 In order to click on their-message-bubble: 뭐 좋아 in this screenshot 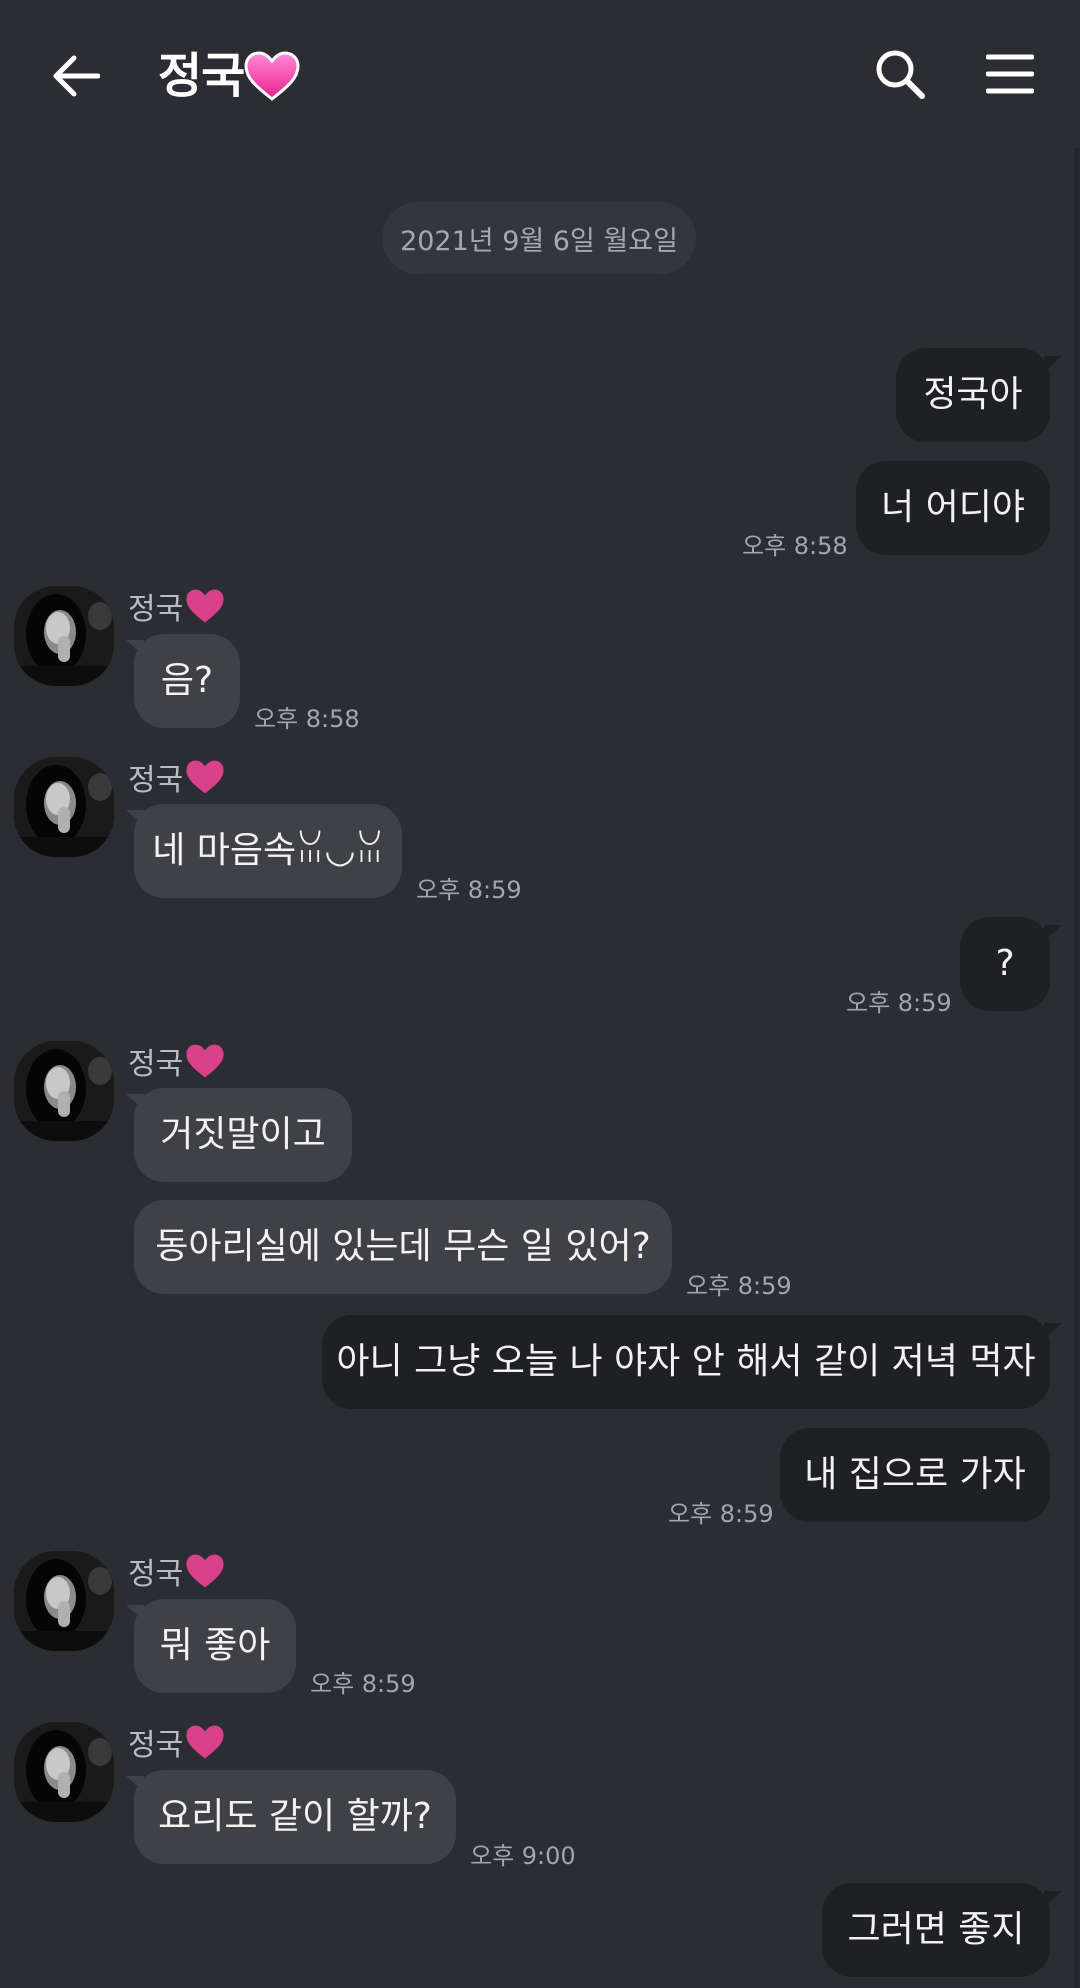, I will do `click(215, 1646)`.